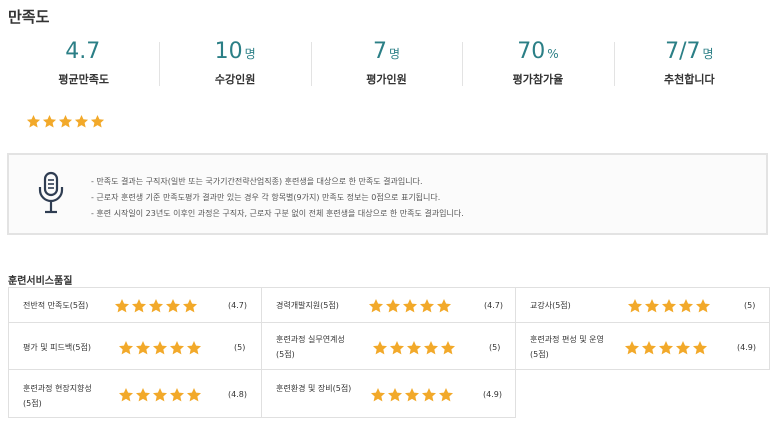 This screenshot has height=421, width=773. I want to click on stat-evaluators: 7명 평가인원, so click(386, 63).